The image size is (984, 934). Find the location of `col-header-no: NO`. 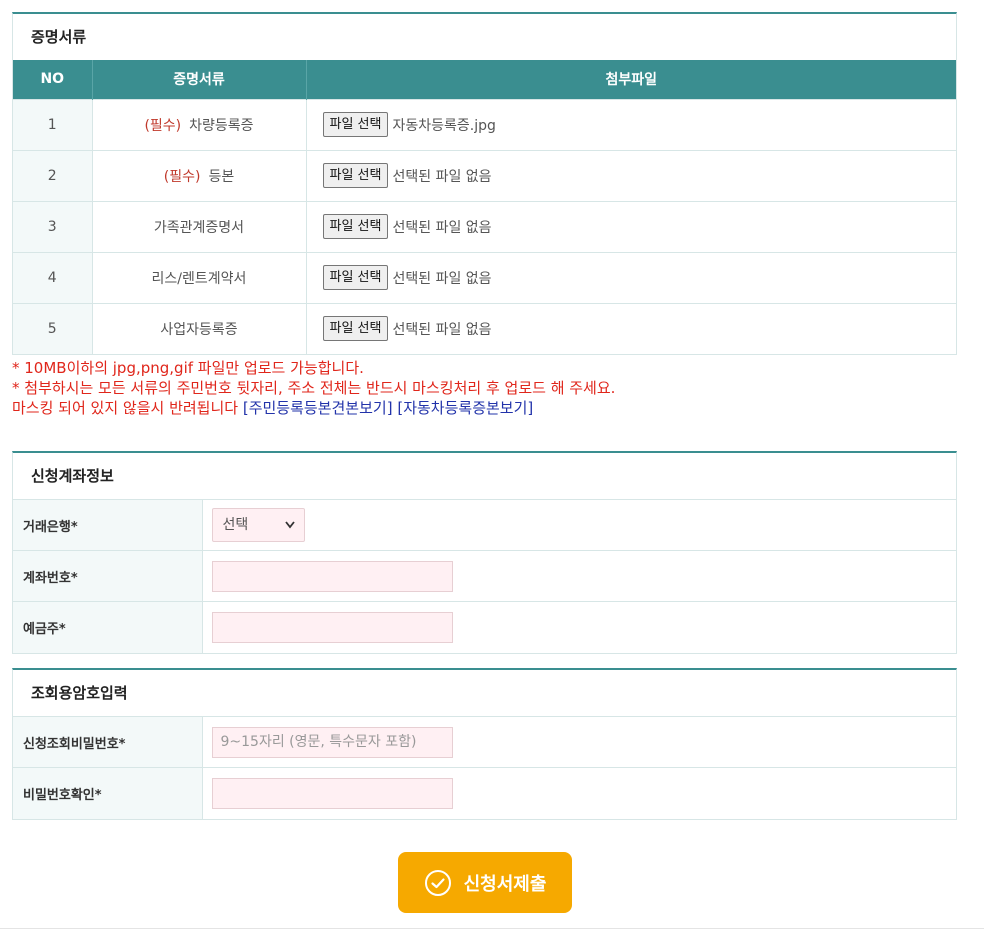

col-header-no: NO is located at coordinates (53, 79).